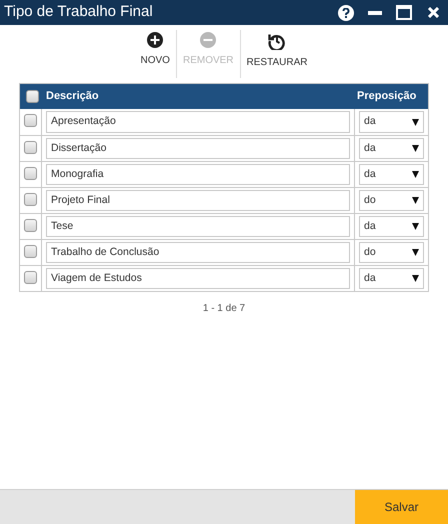 This screenshot has width=448, height=524. I want to click on close-icon, so click(433, 12).